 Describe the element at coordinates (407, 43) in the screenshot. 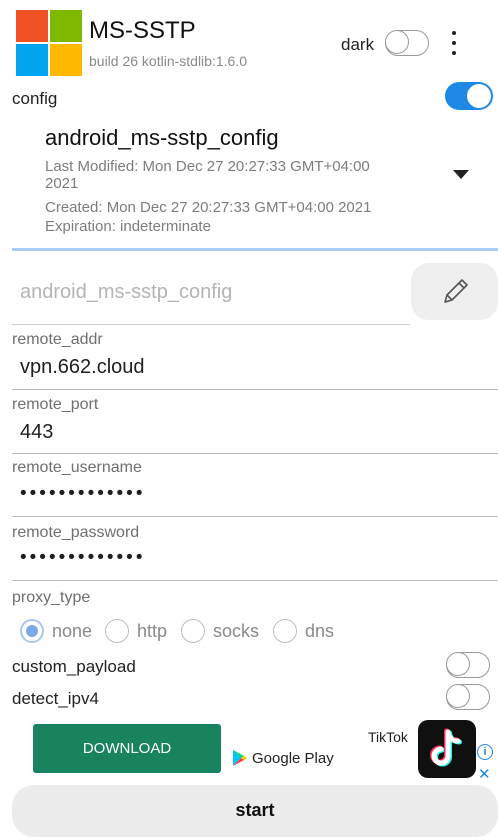

I see `dark-toggle` at that location.